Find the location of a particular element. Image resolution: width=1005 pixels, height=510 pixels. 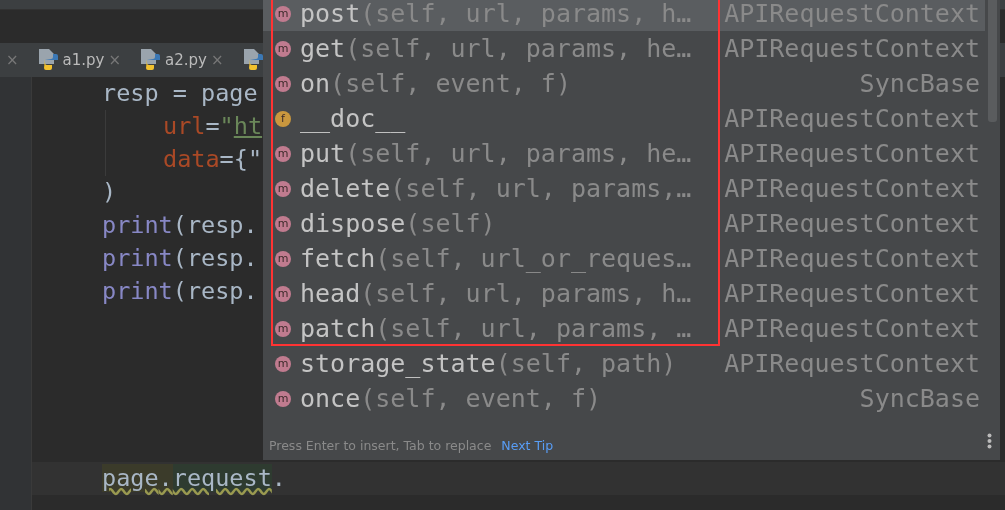

completion-item: m once(self, event, f) SyncBase is located at coordinates (624, 398).